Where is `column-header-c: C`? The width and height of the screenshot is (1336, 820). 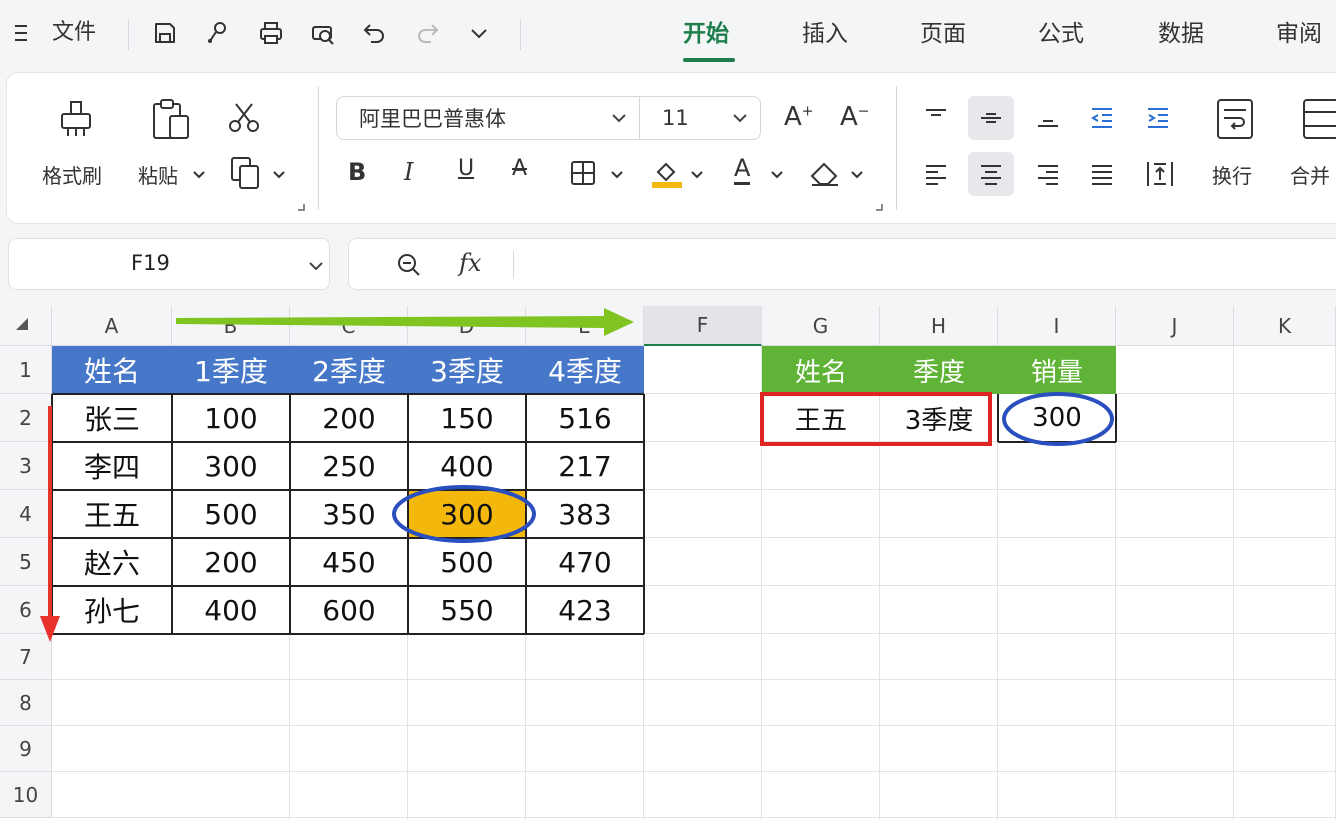
column-header-c: C is located at coordinates (349, 326).